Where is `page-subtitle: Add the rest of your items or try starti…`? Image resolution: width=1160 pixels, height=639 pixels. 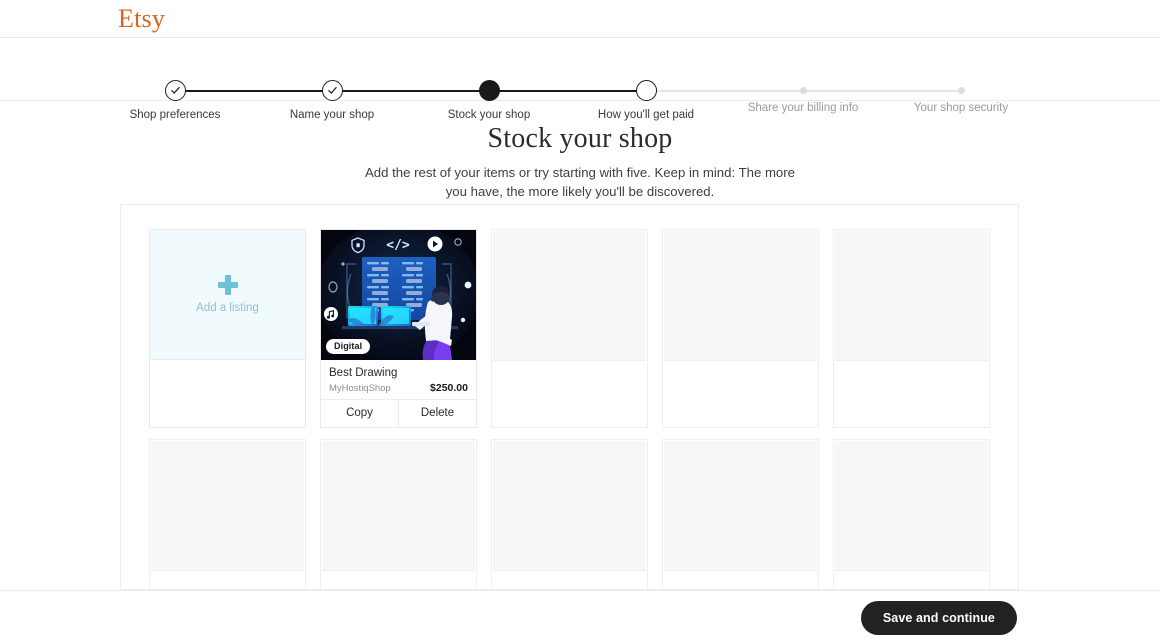
page-subtitle: Add the rest of your items or try starti… is located at coordinates (580, 182).